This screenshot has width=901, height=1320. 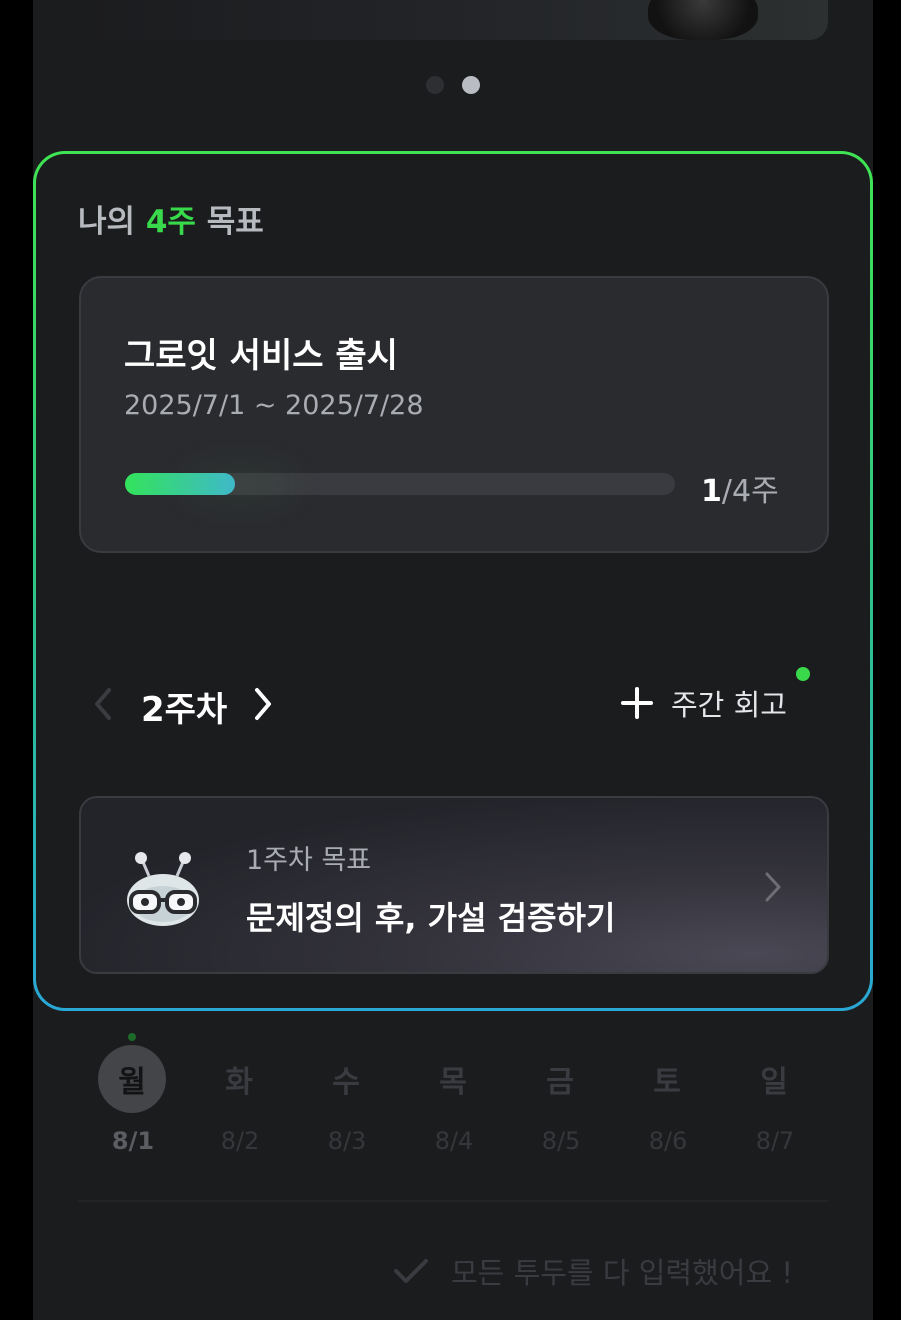 What do you see at coordinates (471, 85) in the screenshot?
I see `carousel-dot-active` at bounding box center [471, 85].